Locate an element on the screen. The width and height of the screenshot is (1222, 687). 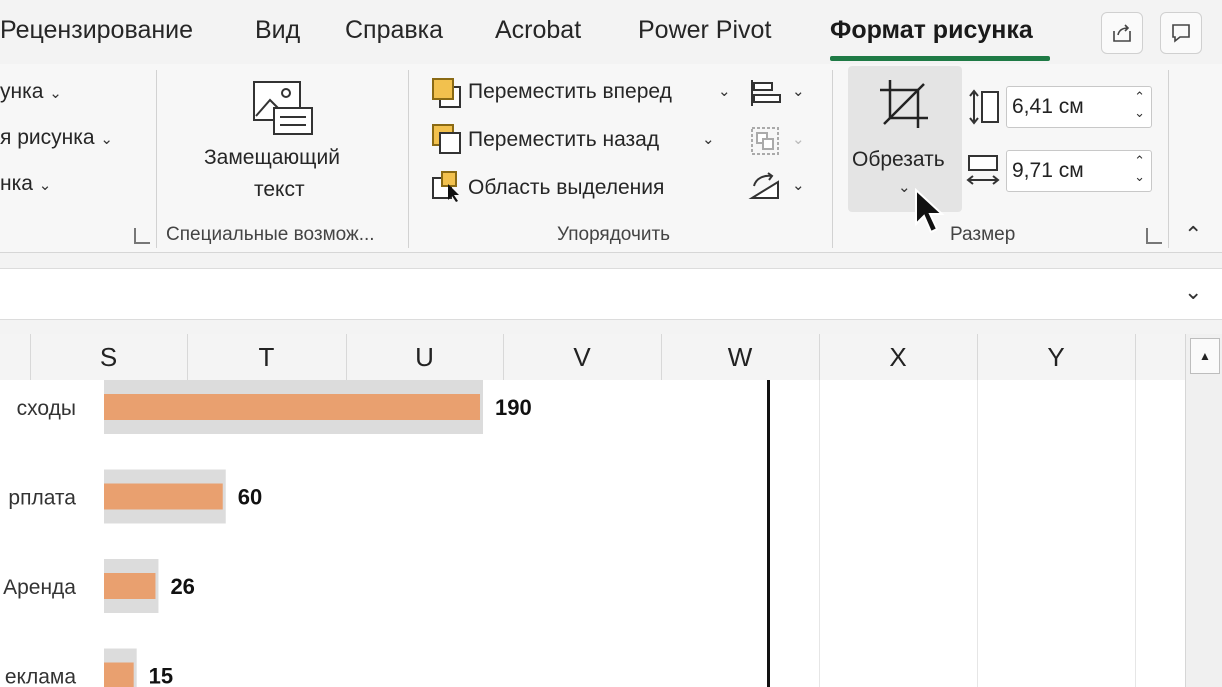
align-button: ⌄ is located at coordinates (778, 93).